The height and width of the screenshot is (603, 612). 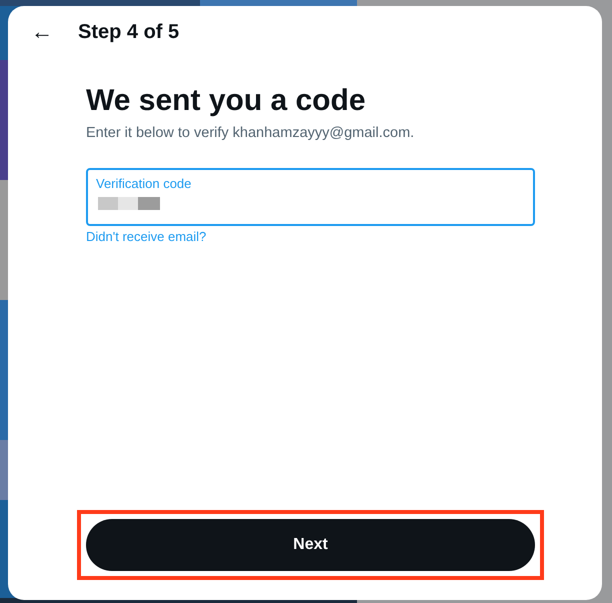 What do you see at coordinates (42, 32) in the screenshot?
I see `back-button: ←` at bounding box center [42, 32].